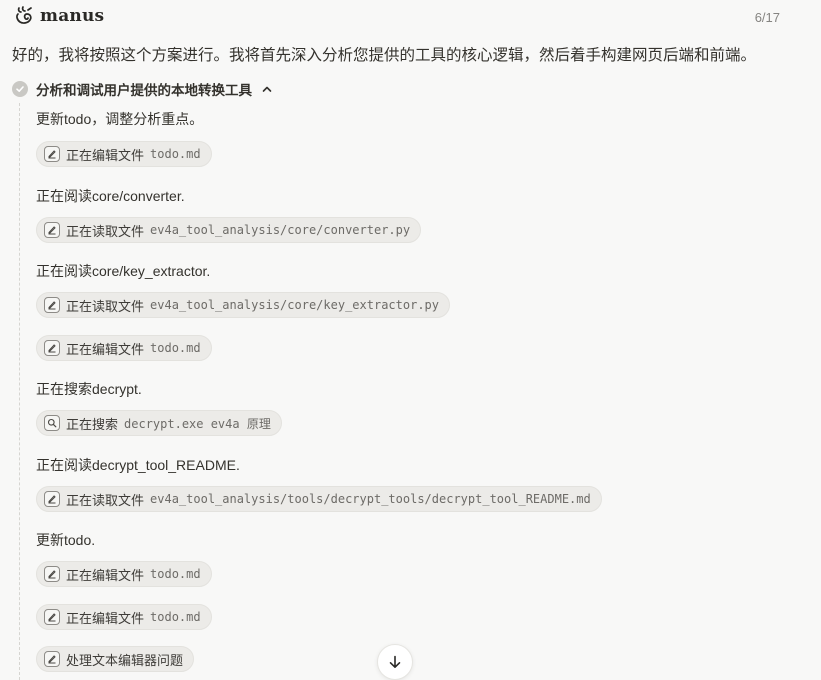 Image resolution: width=821 pixels, height=680 pixels. I want to click on chevron-up-icon, so click(267, 89).